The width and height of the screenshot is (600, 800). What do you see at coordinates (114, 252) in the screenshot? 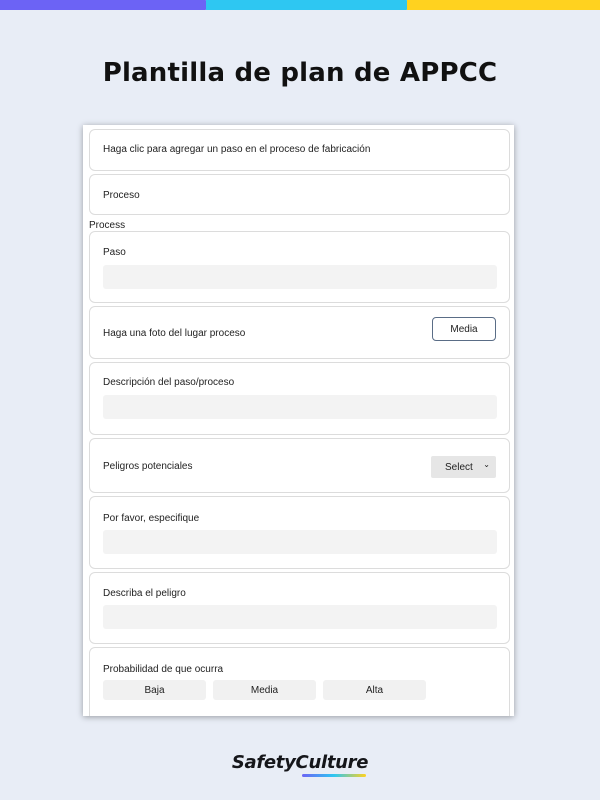
I see `step-label: Paso` at bounding box center [114, 252].